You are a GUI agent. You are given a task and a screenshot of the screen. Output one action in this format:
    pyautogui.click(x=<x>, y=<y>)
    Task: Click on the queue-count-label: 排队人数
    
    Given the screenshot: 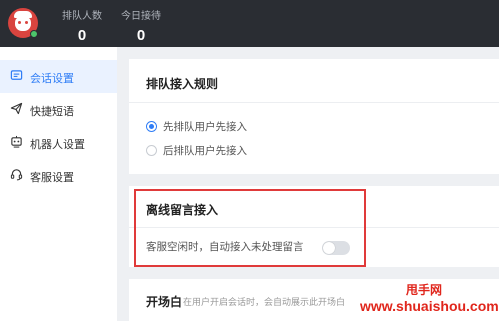 What is the action you would take?
    pyautogui.click(x=82, y=16)
    